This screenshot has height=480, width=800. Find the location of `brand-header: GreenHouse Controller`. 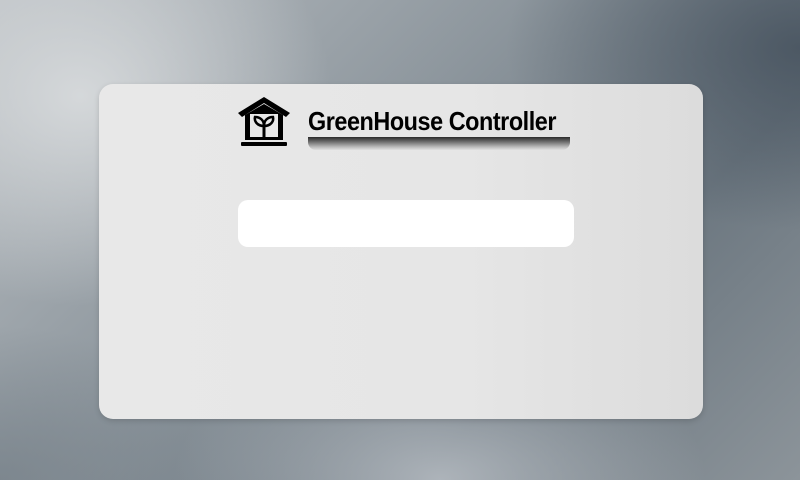

brand-header: GreenHouse Controller is located at coordinates (403, 126).